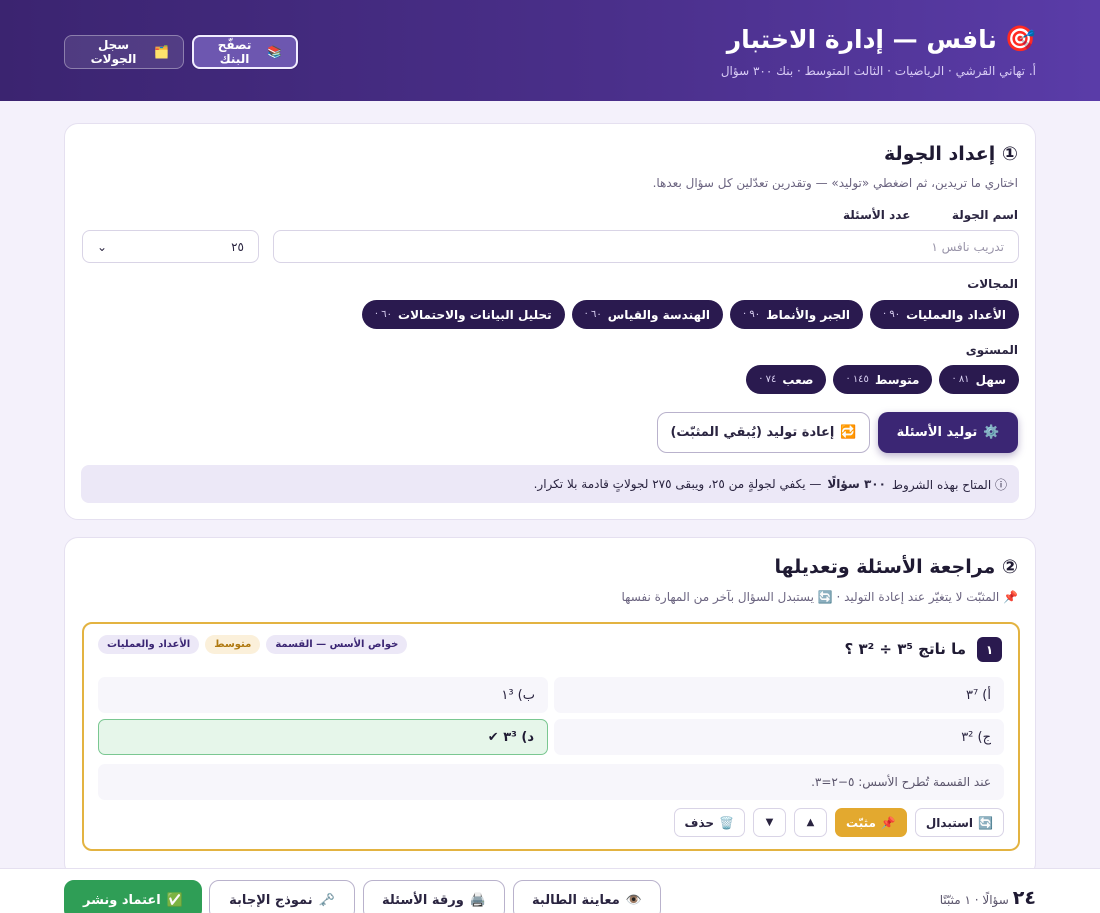 This screenshot has height=913, width=1100. I want to click on explanation: عند القسمة تُطرح الأسس: ٥−٢=٣., so click(551, 782).